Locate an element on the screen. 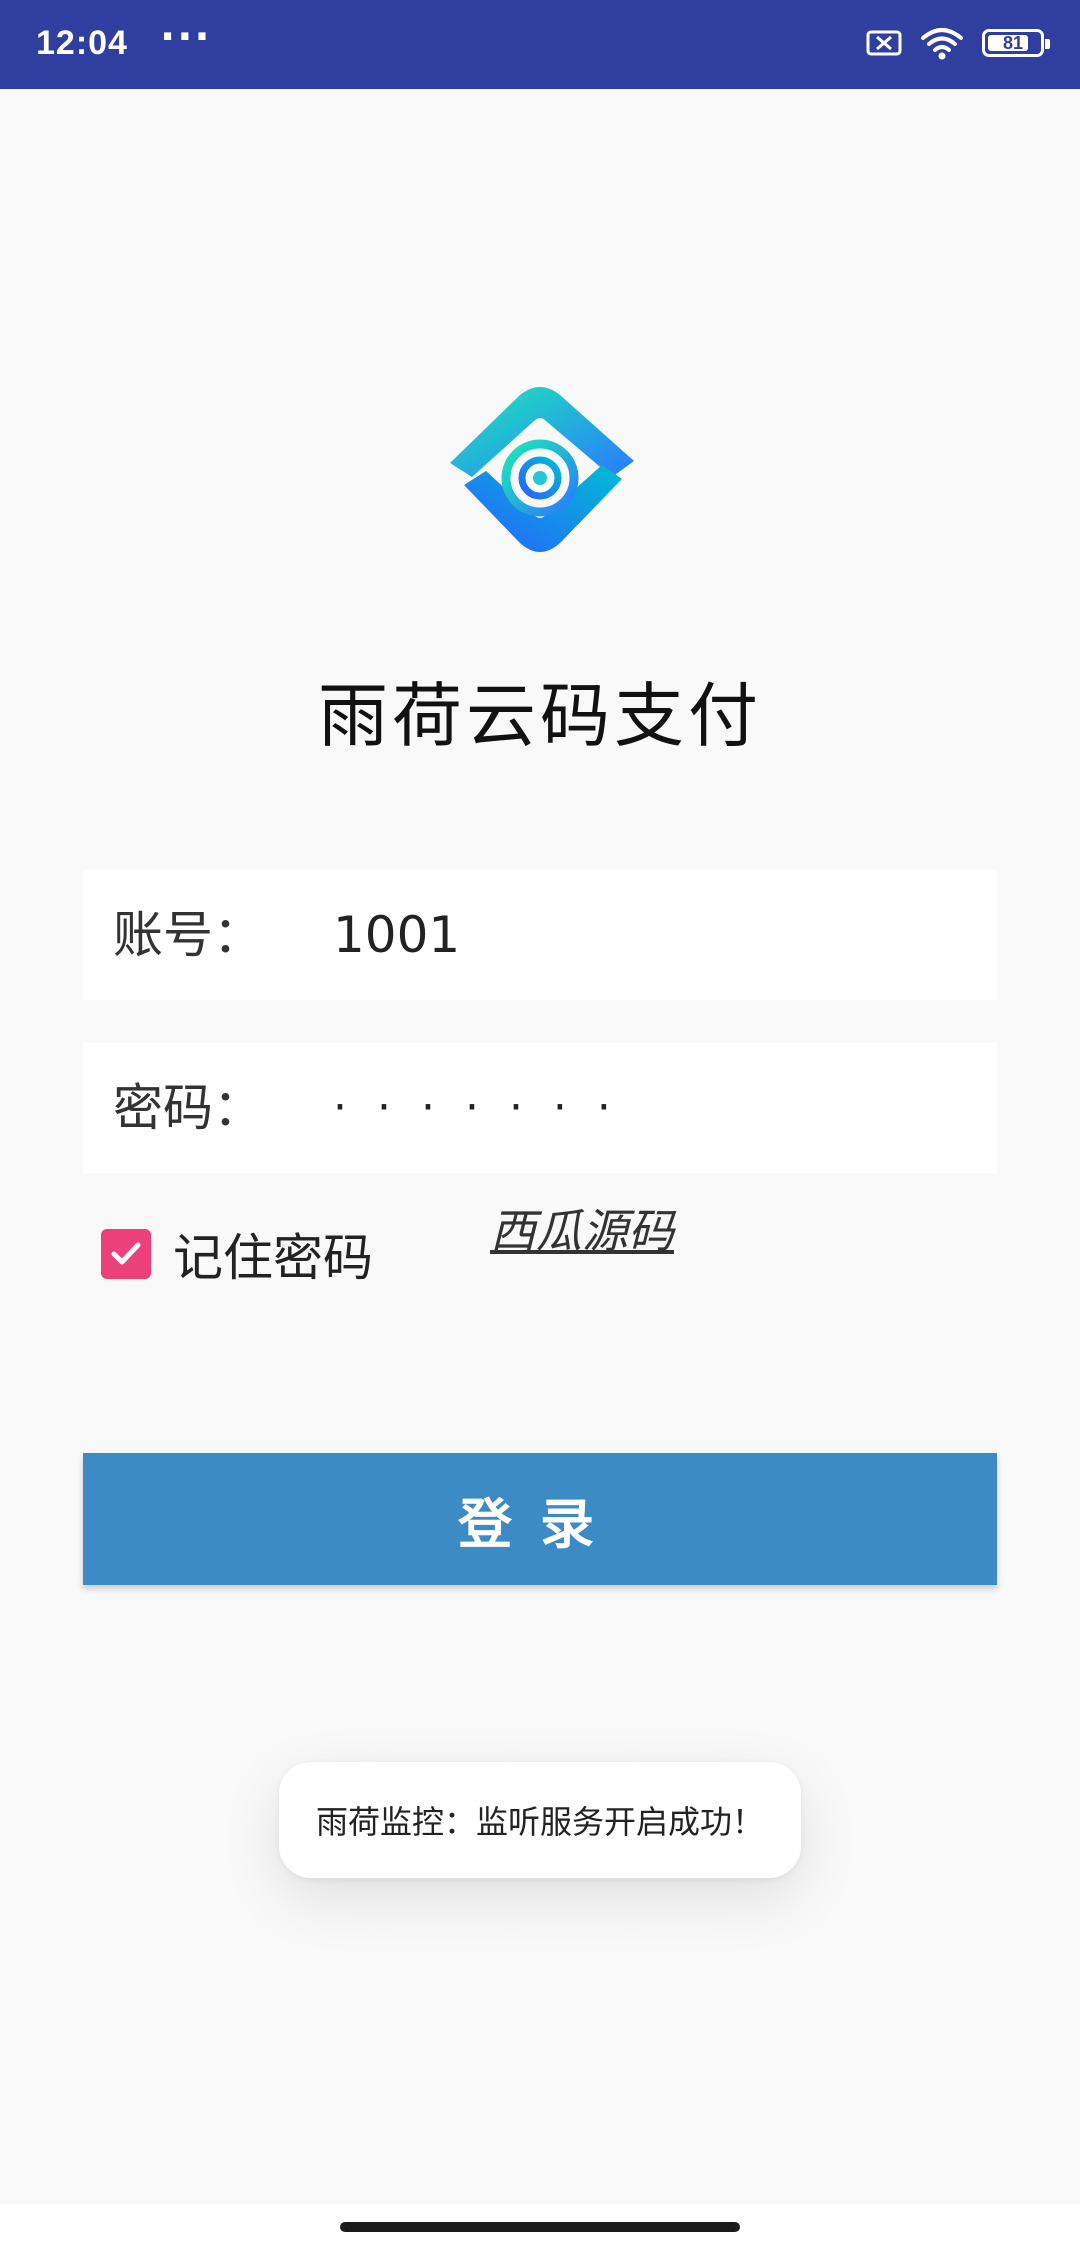  remember-password-label: 记住密码 is located at coordinates (273, 1258).